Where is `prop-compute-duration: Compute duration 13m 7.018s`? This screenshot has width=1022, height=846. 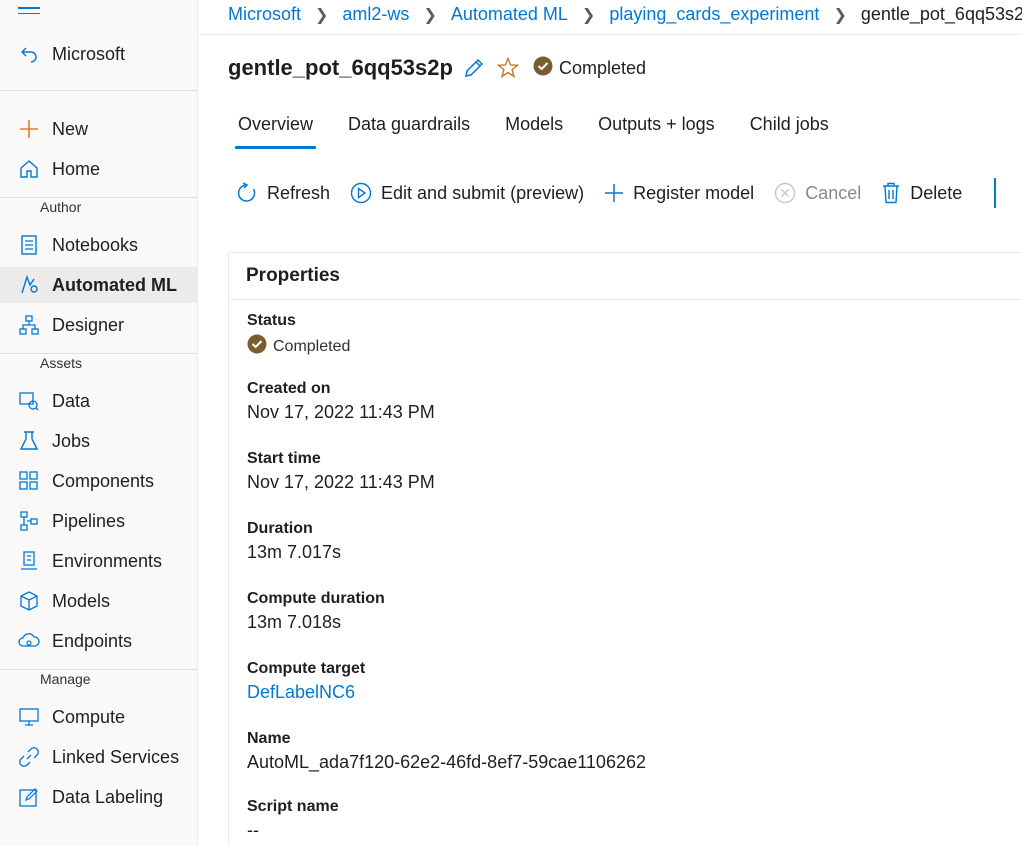 prop-compute-duration: Compute duration 13m 7.018s is located at coordinates (316, 611).